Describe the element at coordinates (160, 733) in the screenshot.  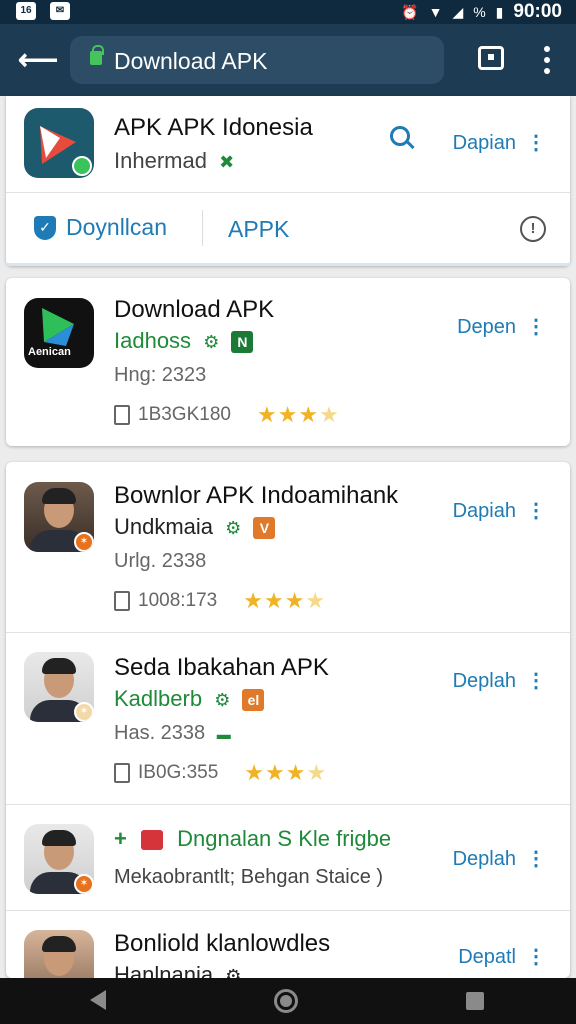
I see `app-meta: Has. 2338` at that location.